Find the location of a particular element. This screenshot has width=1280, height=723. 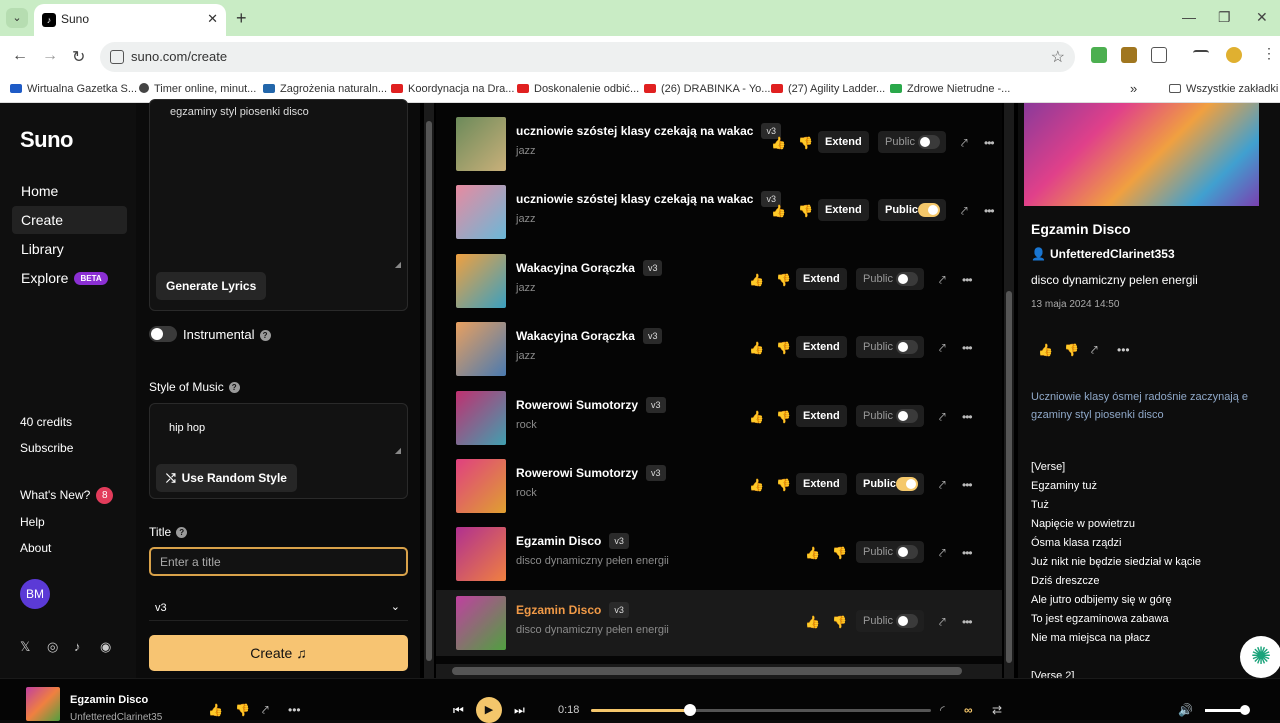

style-textarea: hip hop ◢ ⤭ Use Random Style is located at coordinates (278, 451).